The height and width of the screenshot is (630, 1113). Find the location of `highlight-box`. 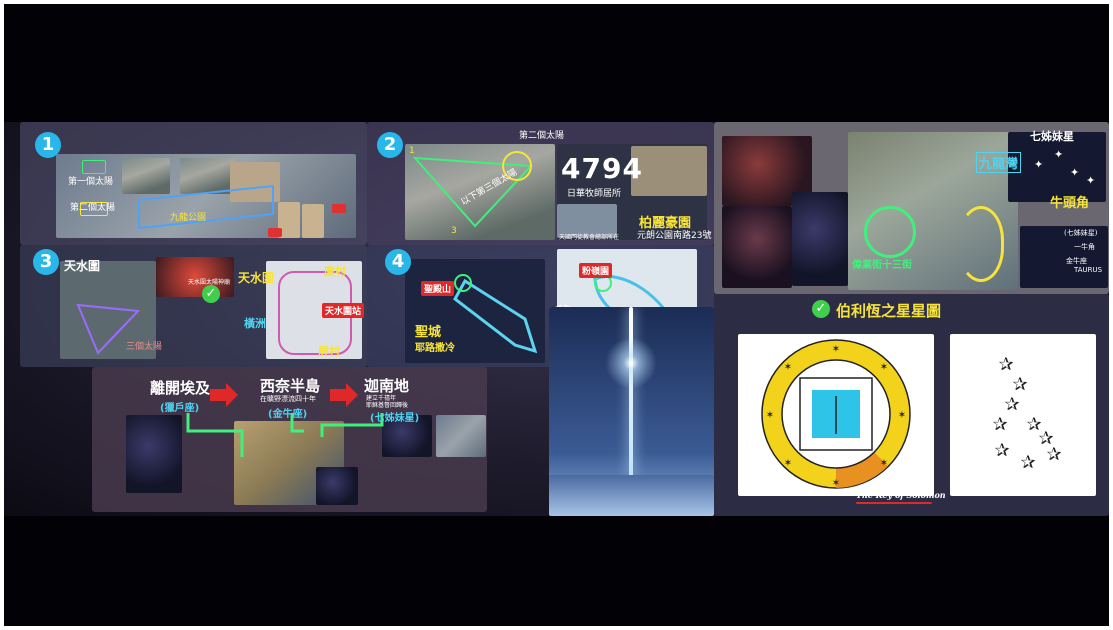

highlight-box is located at coordinates (94, 167).